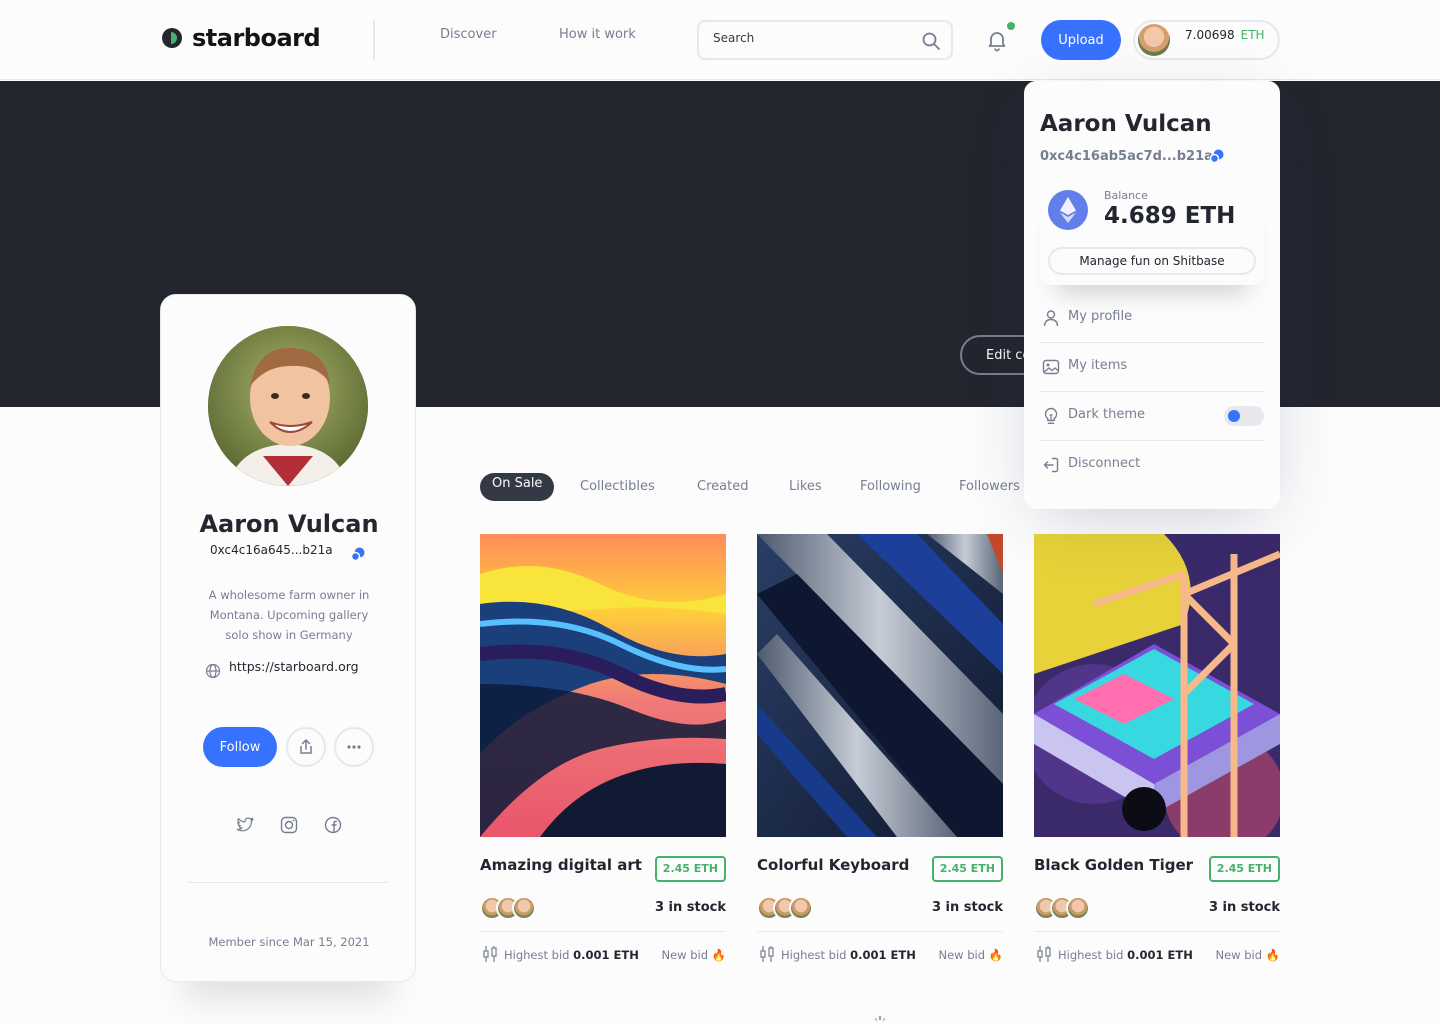 This screenshot has width=1440, height=1024. What do you see at coordinates (289, 942) in the screenshot?
I see `member-since: Member since Mar 15, 2021` at bounding box center [289, 942].